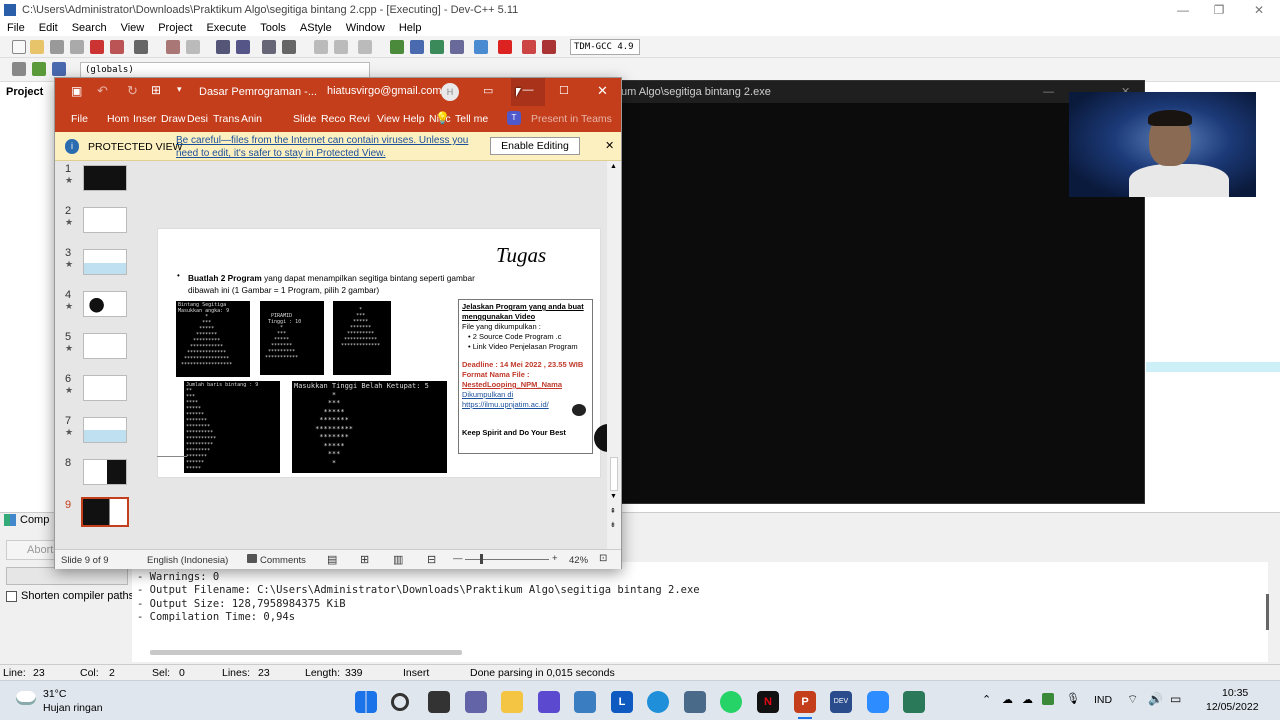 The image size is (1280, 720). Describe the element at coordinates (341, 47) in the screenshot. I see `bookmark-next-icon` at that location.